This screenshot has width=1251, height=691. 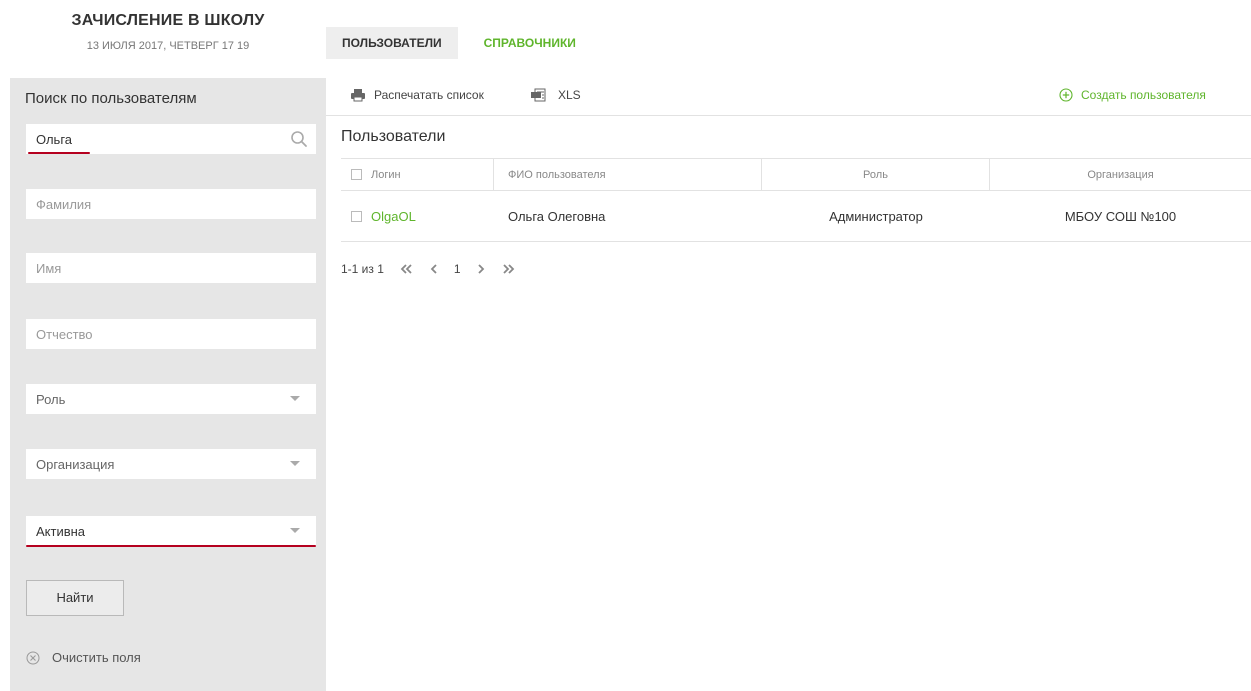 I want to click on patronymic-field, so click(x=171, y=334).